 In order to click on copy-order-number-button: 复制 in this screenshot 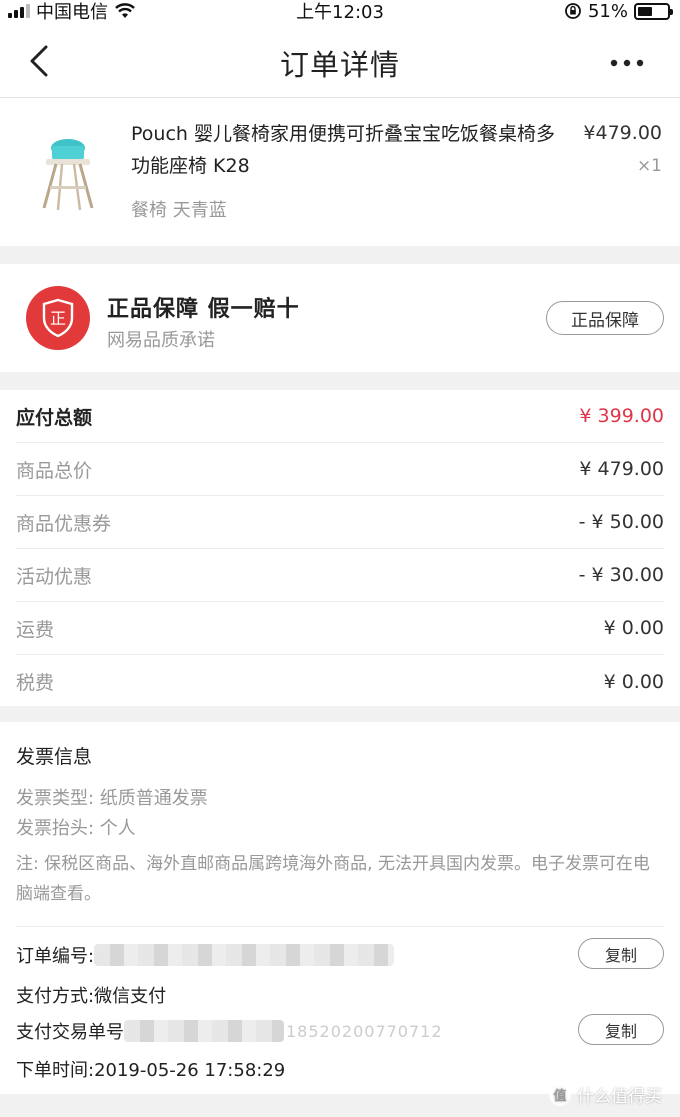, I will do `click(621, 953)`.